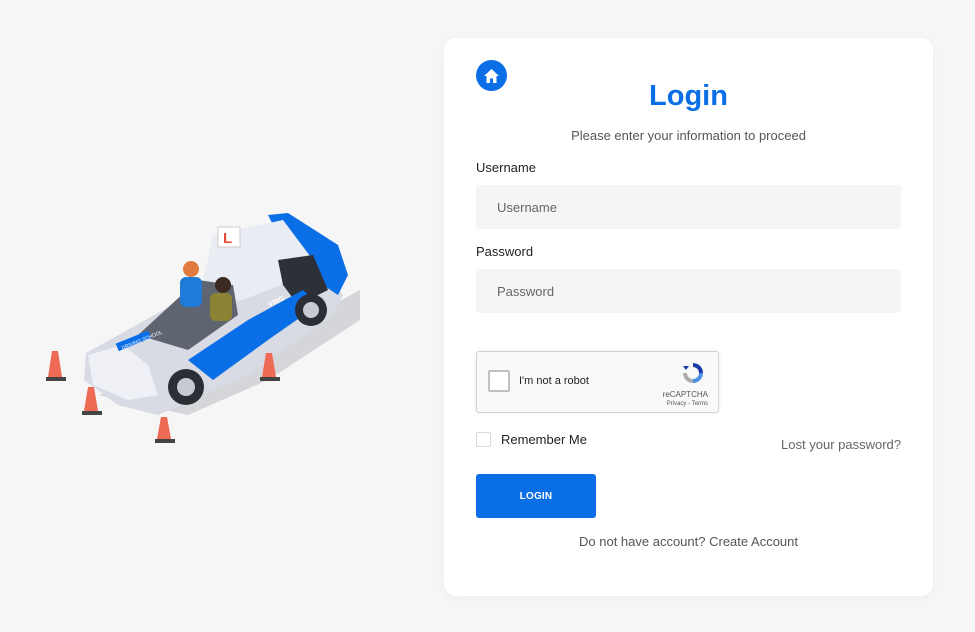 Image resolution: width=975 pixels, height=632 pixels. I want to click on login-button: LOGIN, so click(536, 496).